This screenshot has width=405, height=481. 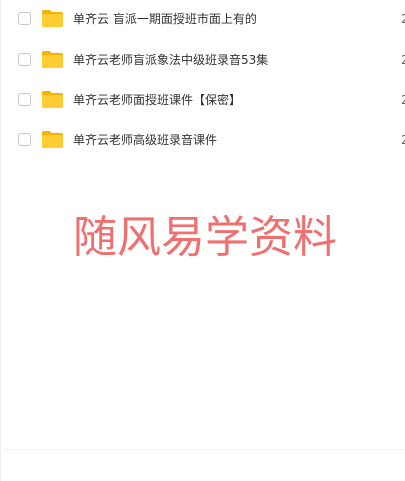 What do you see at coordinates (145, 140) in the screenshot?
I see `file-name: 单齐云老师高级班录音课件` at bounding box center [145, 140].